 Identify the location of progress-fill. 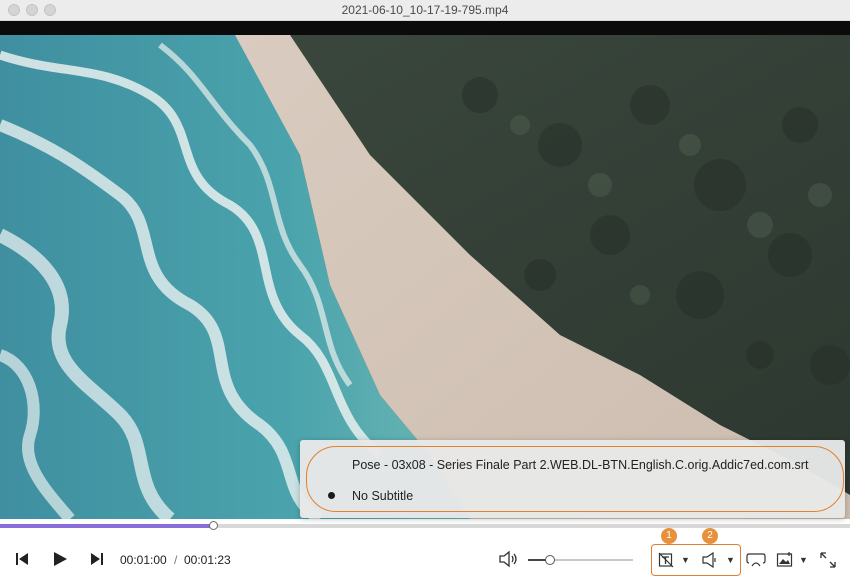
(106, 526).